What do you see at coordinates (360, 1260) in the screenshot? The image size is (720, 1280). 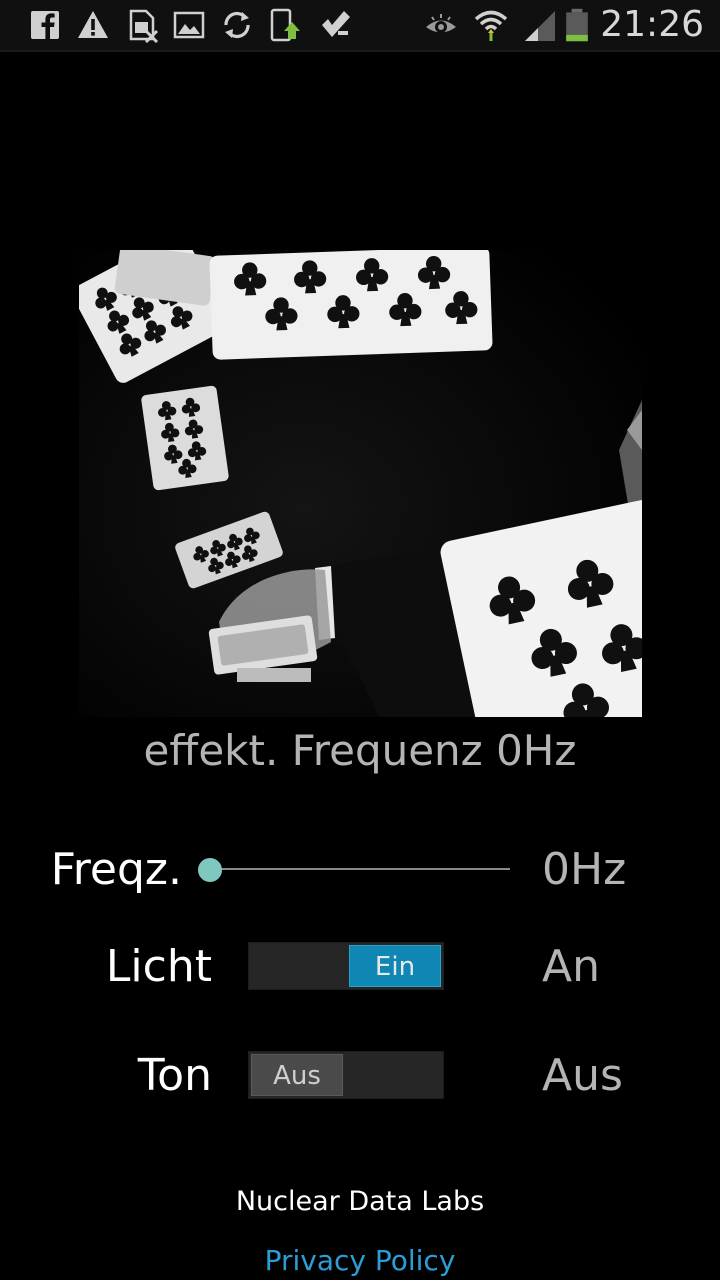 I see `privacy-policy-link: Privacy Policy` at bounding box center [360, 1260].